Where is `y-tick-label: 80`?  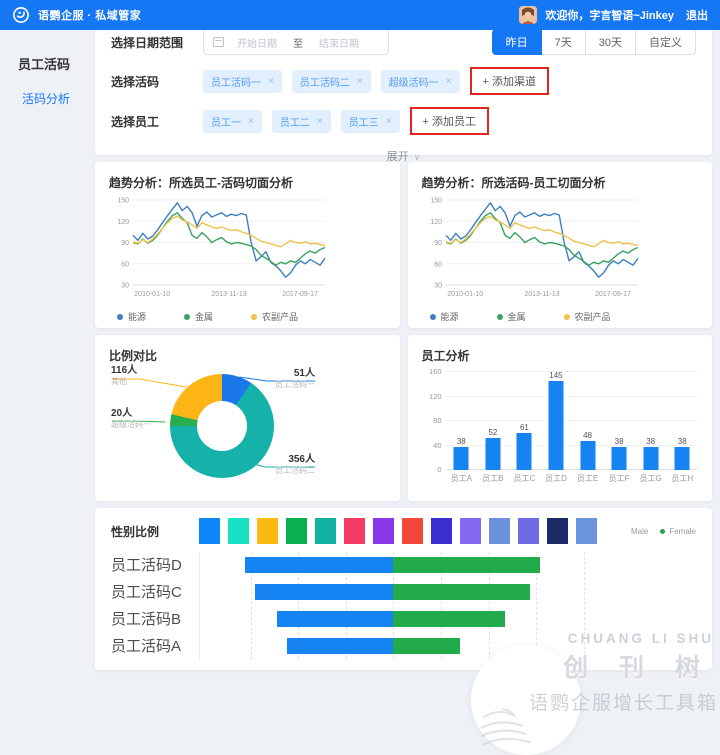
y-tick-label: 80 is located at coordinates (437, 420).